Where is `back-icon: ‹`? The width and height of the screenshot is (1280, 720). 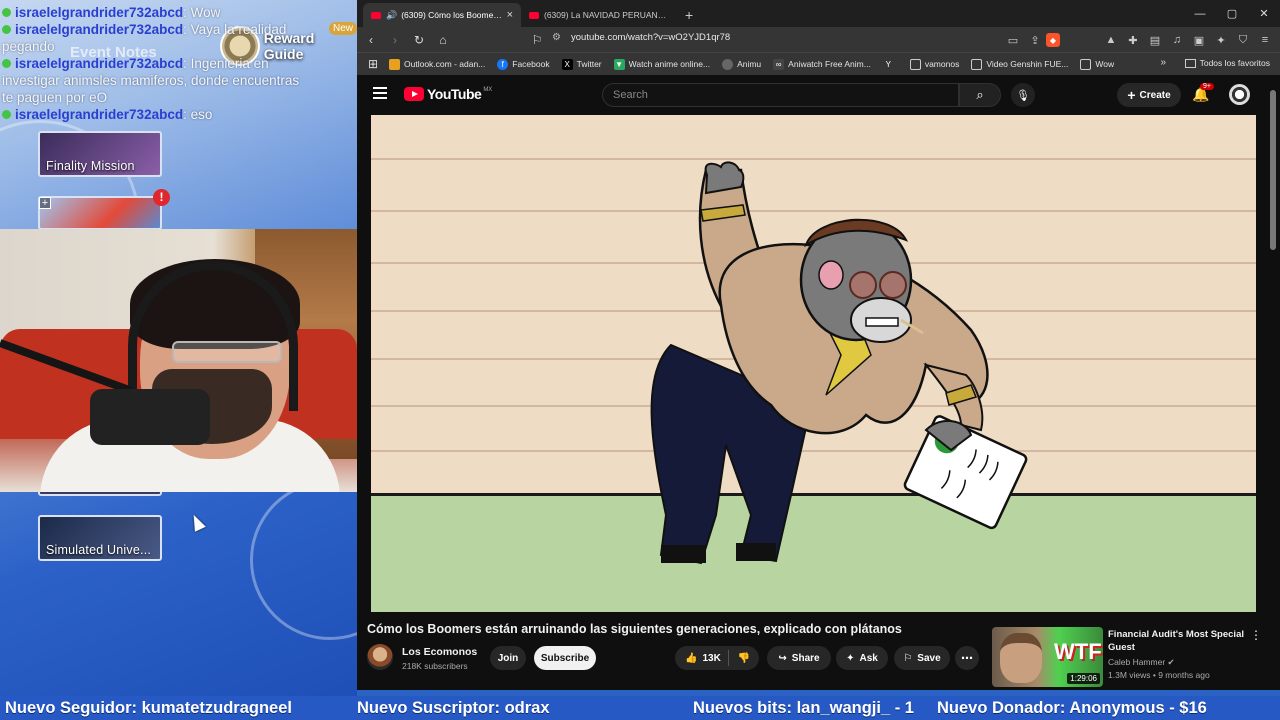 back-icon: ‹ is located at coordinates (371, 40).